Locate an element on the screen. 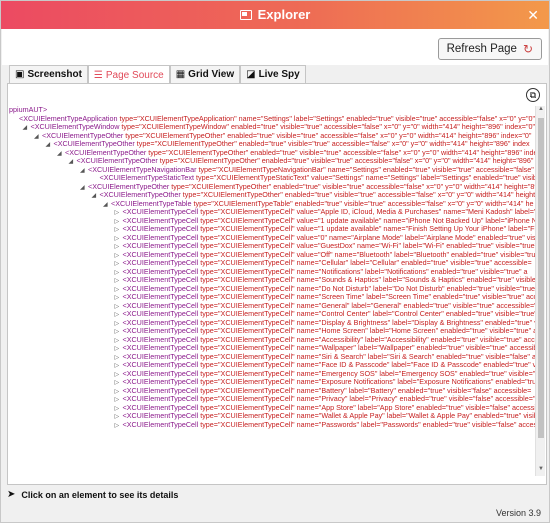  tab-icon: ☰ is located at coordinates (98, 75).